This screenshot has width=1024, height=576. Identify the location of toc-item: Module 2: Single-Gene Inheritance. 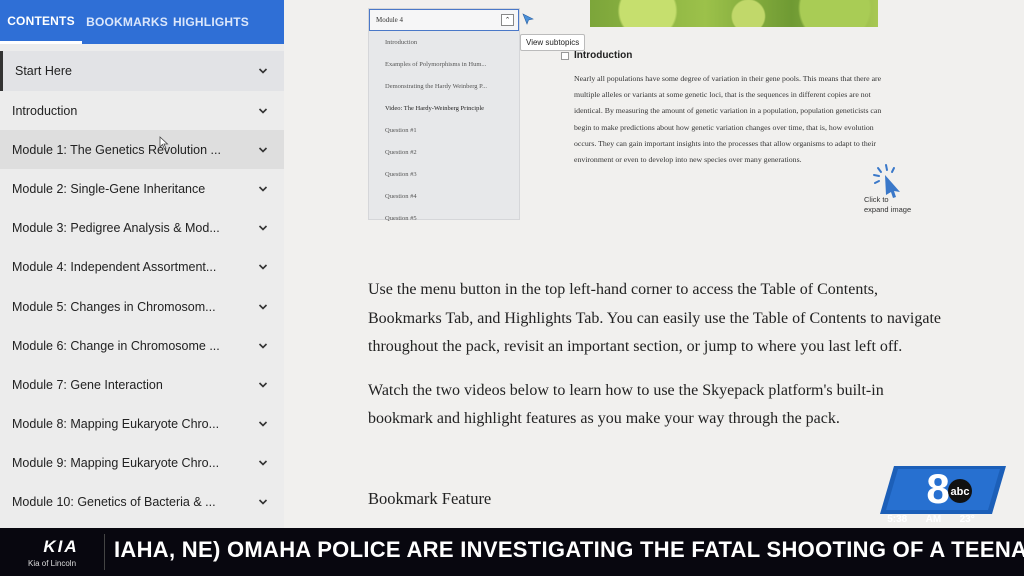
(142, 188).